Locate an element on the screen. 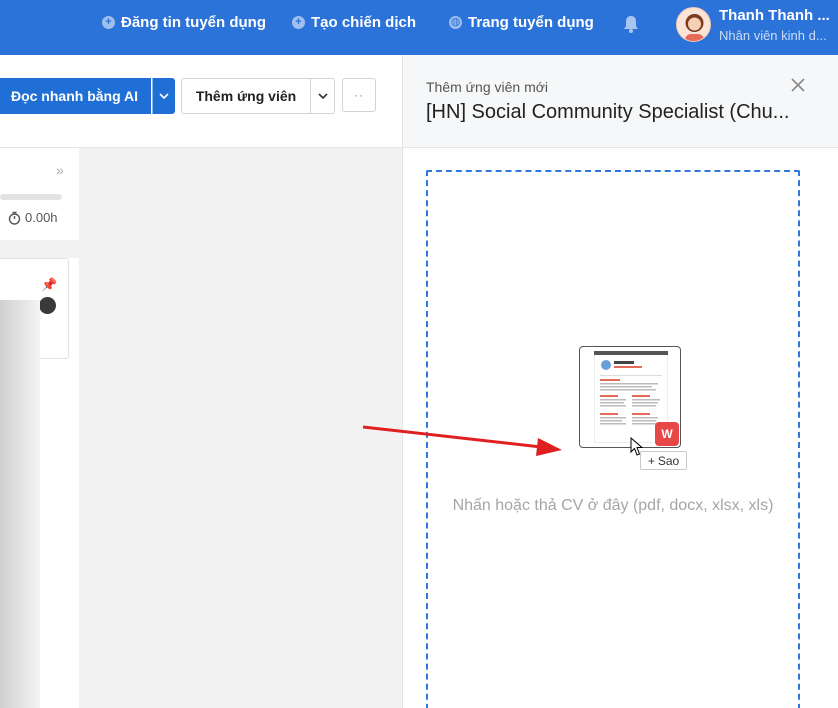 The width and height of the screenshot is (838, 708). copy-drop-label: Sao is located at coordinates (668, 460).